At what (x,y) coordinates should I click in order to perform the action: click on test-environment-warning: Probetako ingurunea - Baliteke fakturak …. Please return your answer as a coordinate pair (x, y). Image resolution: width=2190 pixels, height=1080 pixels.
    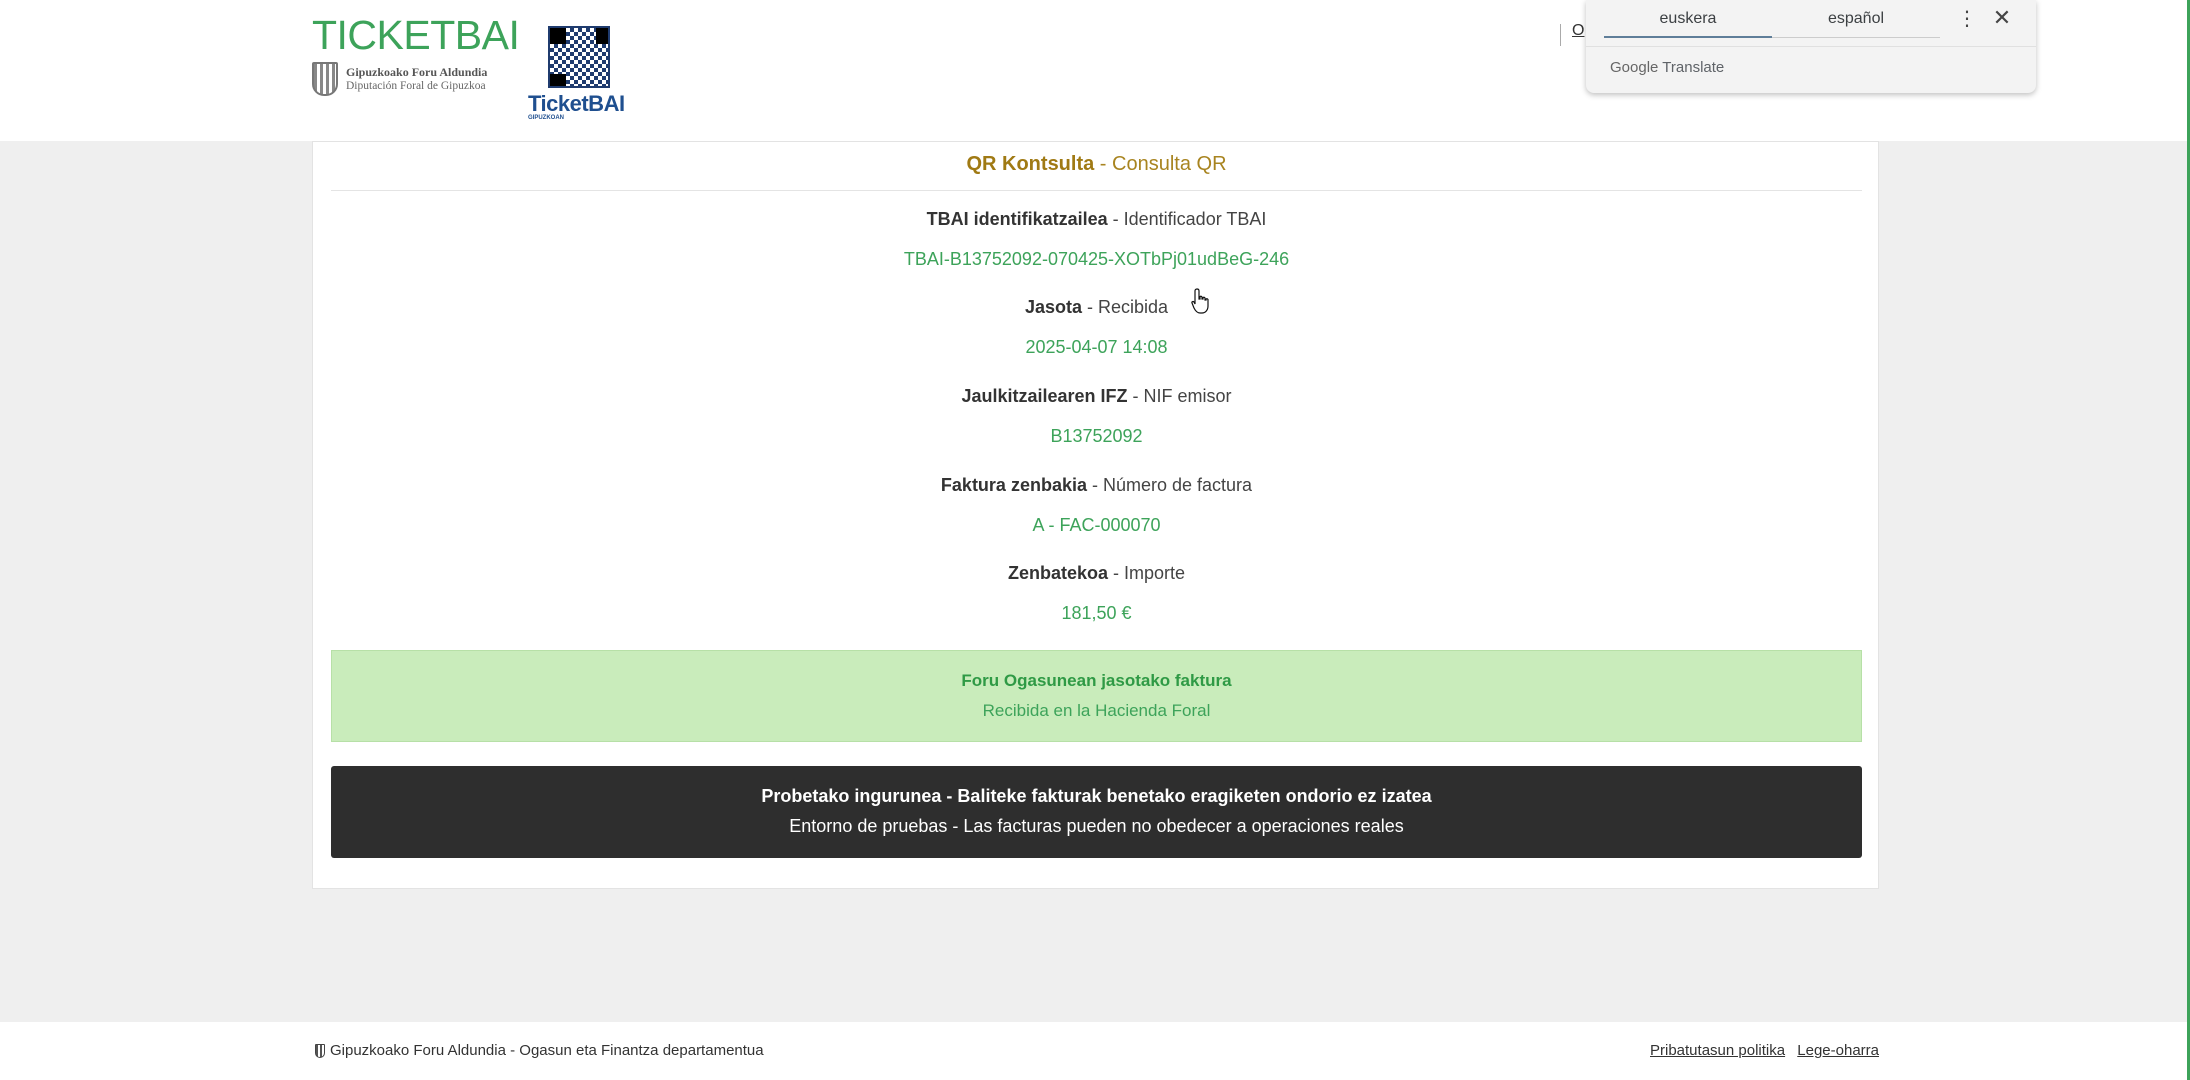
    Looking at the image, I should click on (1096, 812).